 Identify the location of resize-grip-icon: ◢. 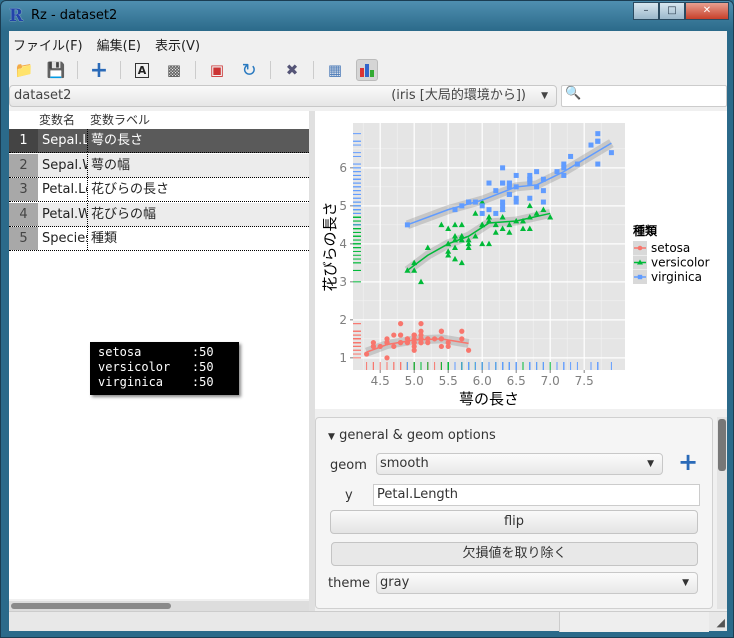
(721, 622).